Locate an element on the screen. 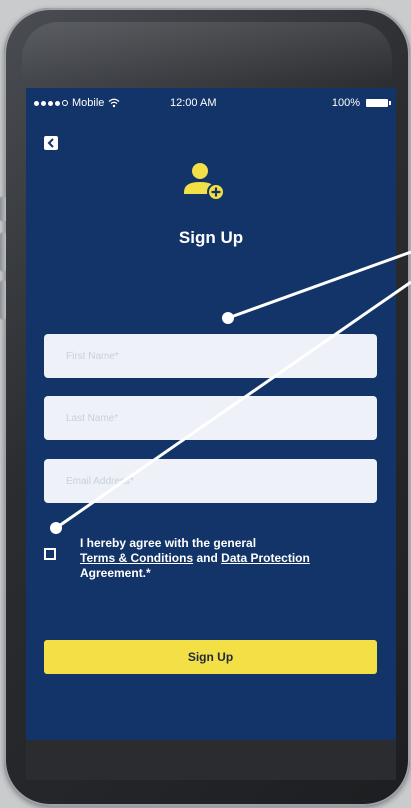 This screenshot has height=808, width=411. battery-percent: 100% is located at coordinates (345, 103).